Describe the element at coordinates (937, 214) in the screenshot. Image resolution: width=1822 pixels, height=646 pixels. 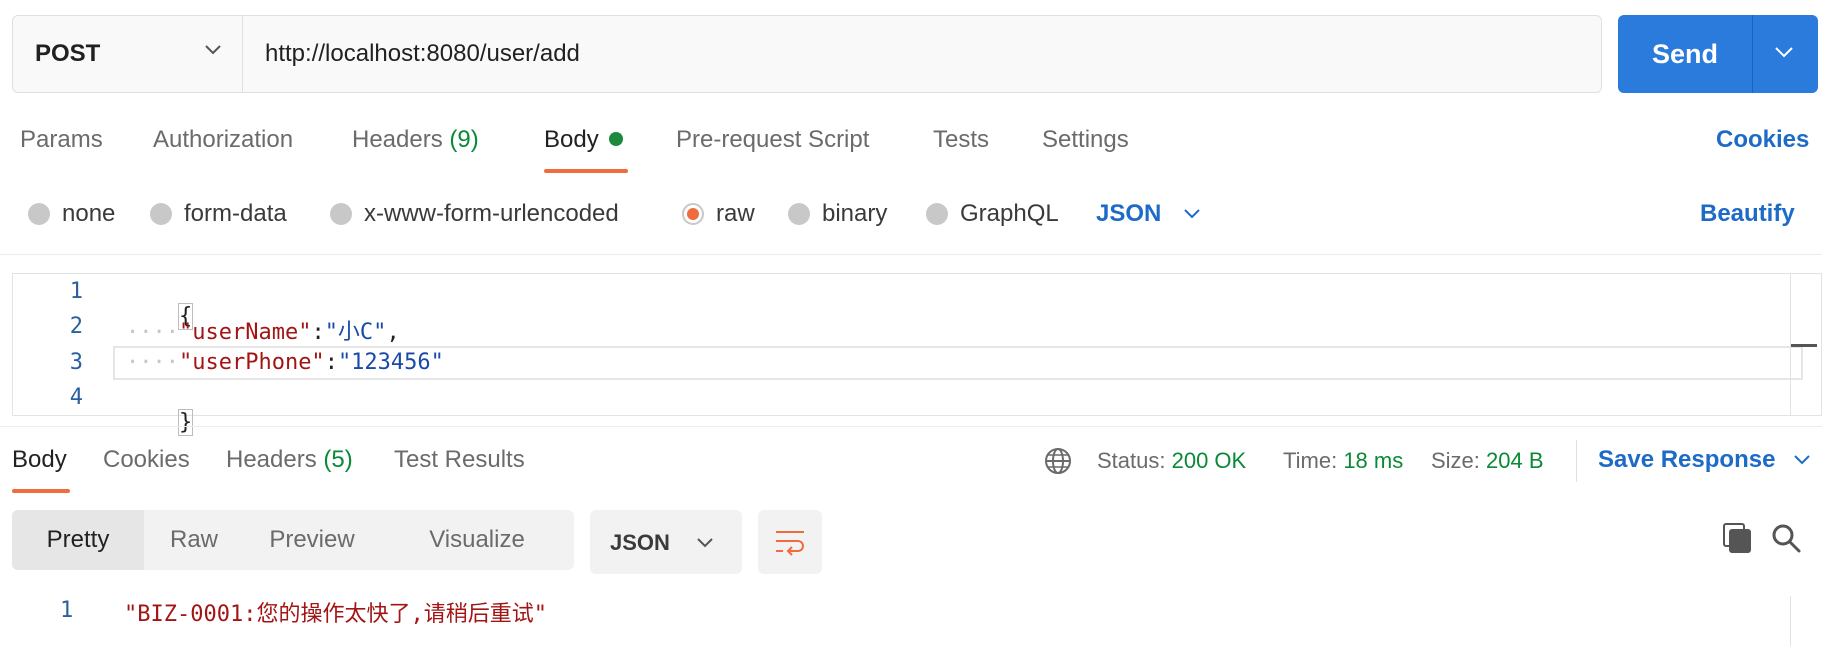
I see `radio-graphql-circle` at that location.